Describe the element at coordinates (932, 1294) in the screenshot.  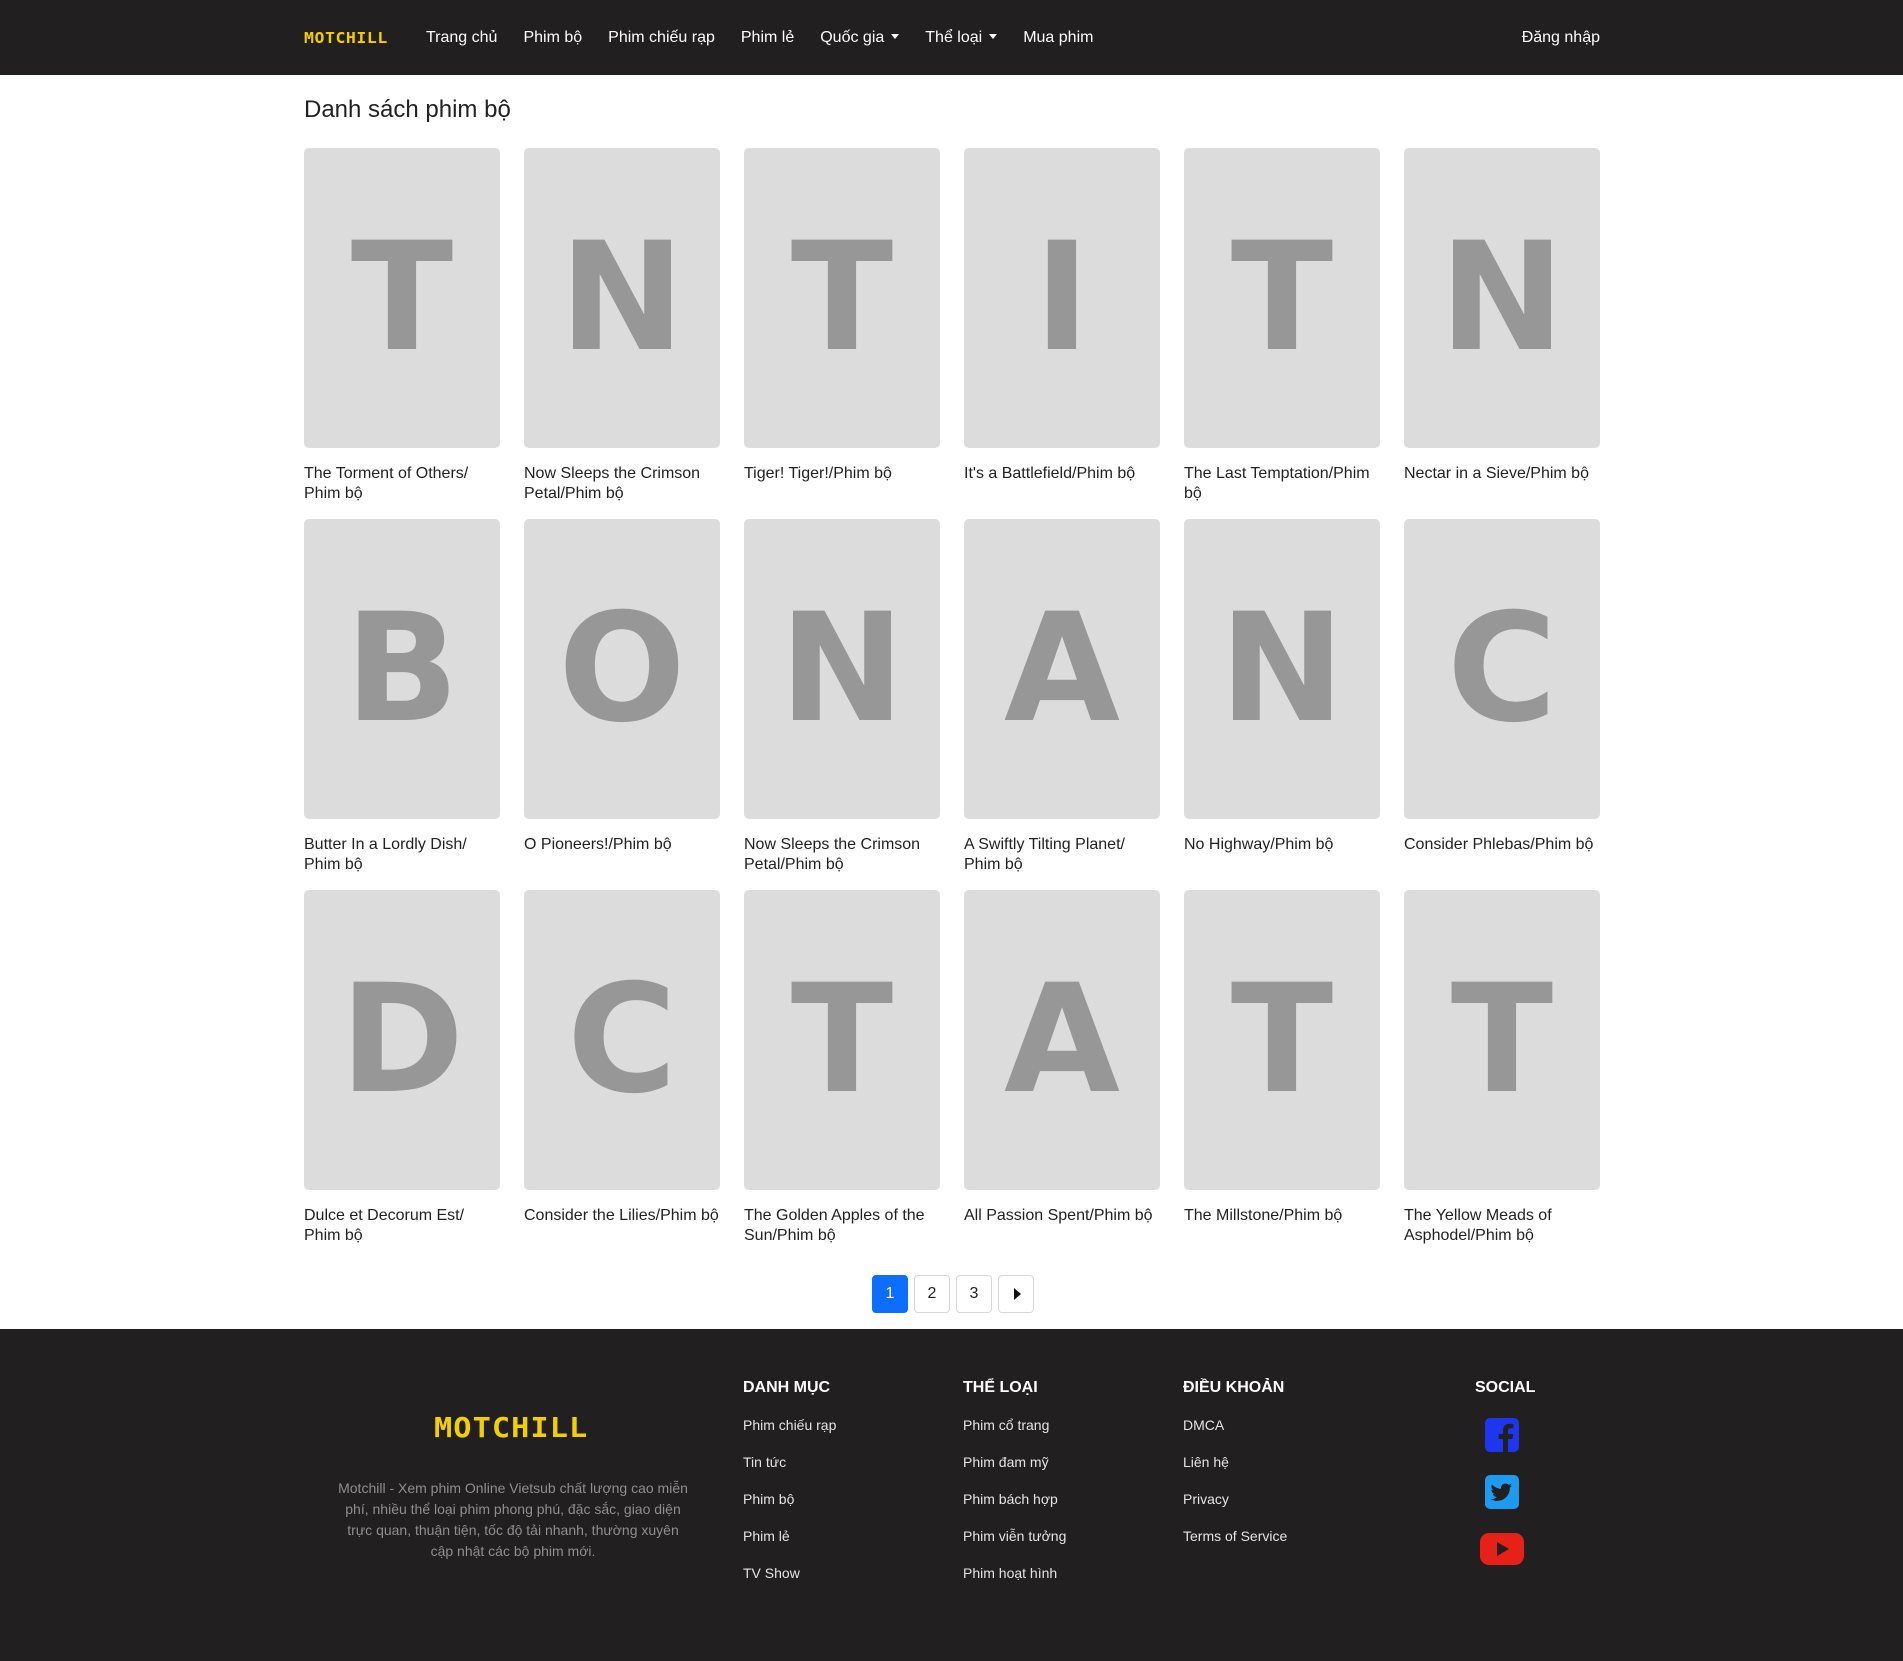
I see `page-button: 2` at that location.